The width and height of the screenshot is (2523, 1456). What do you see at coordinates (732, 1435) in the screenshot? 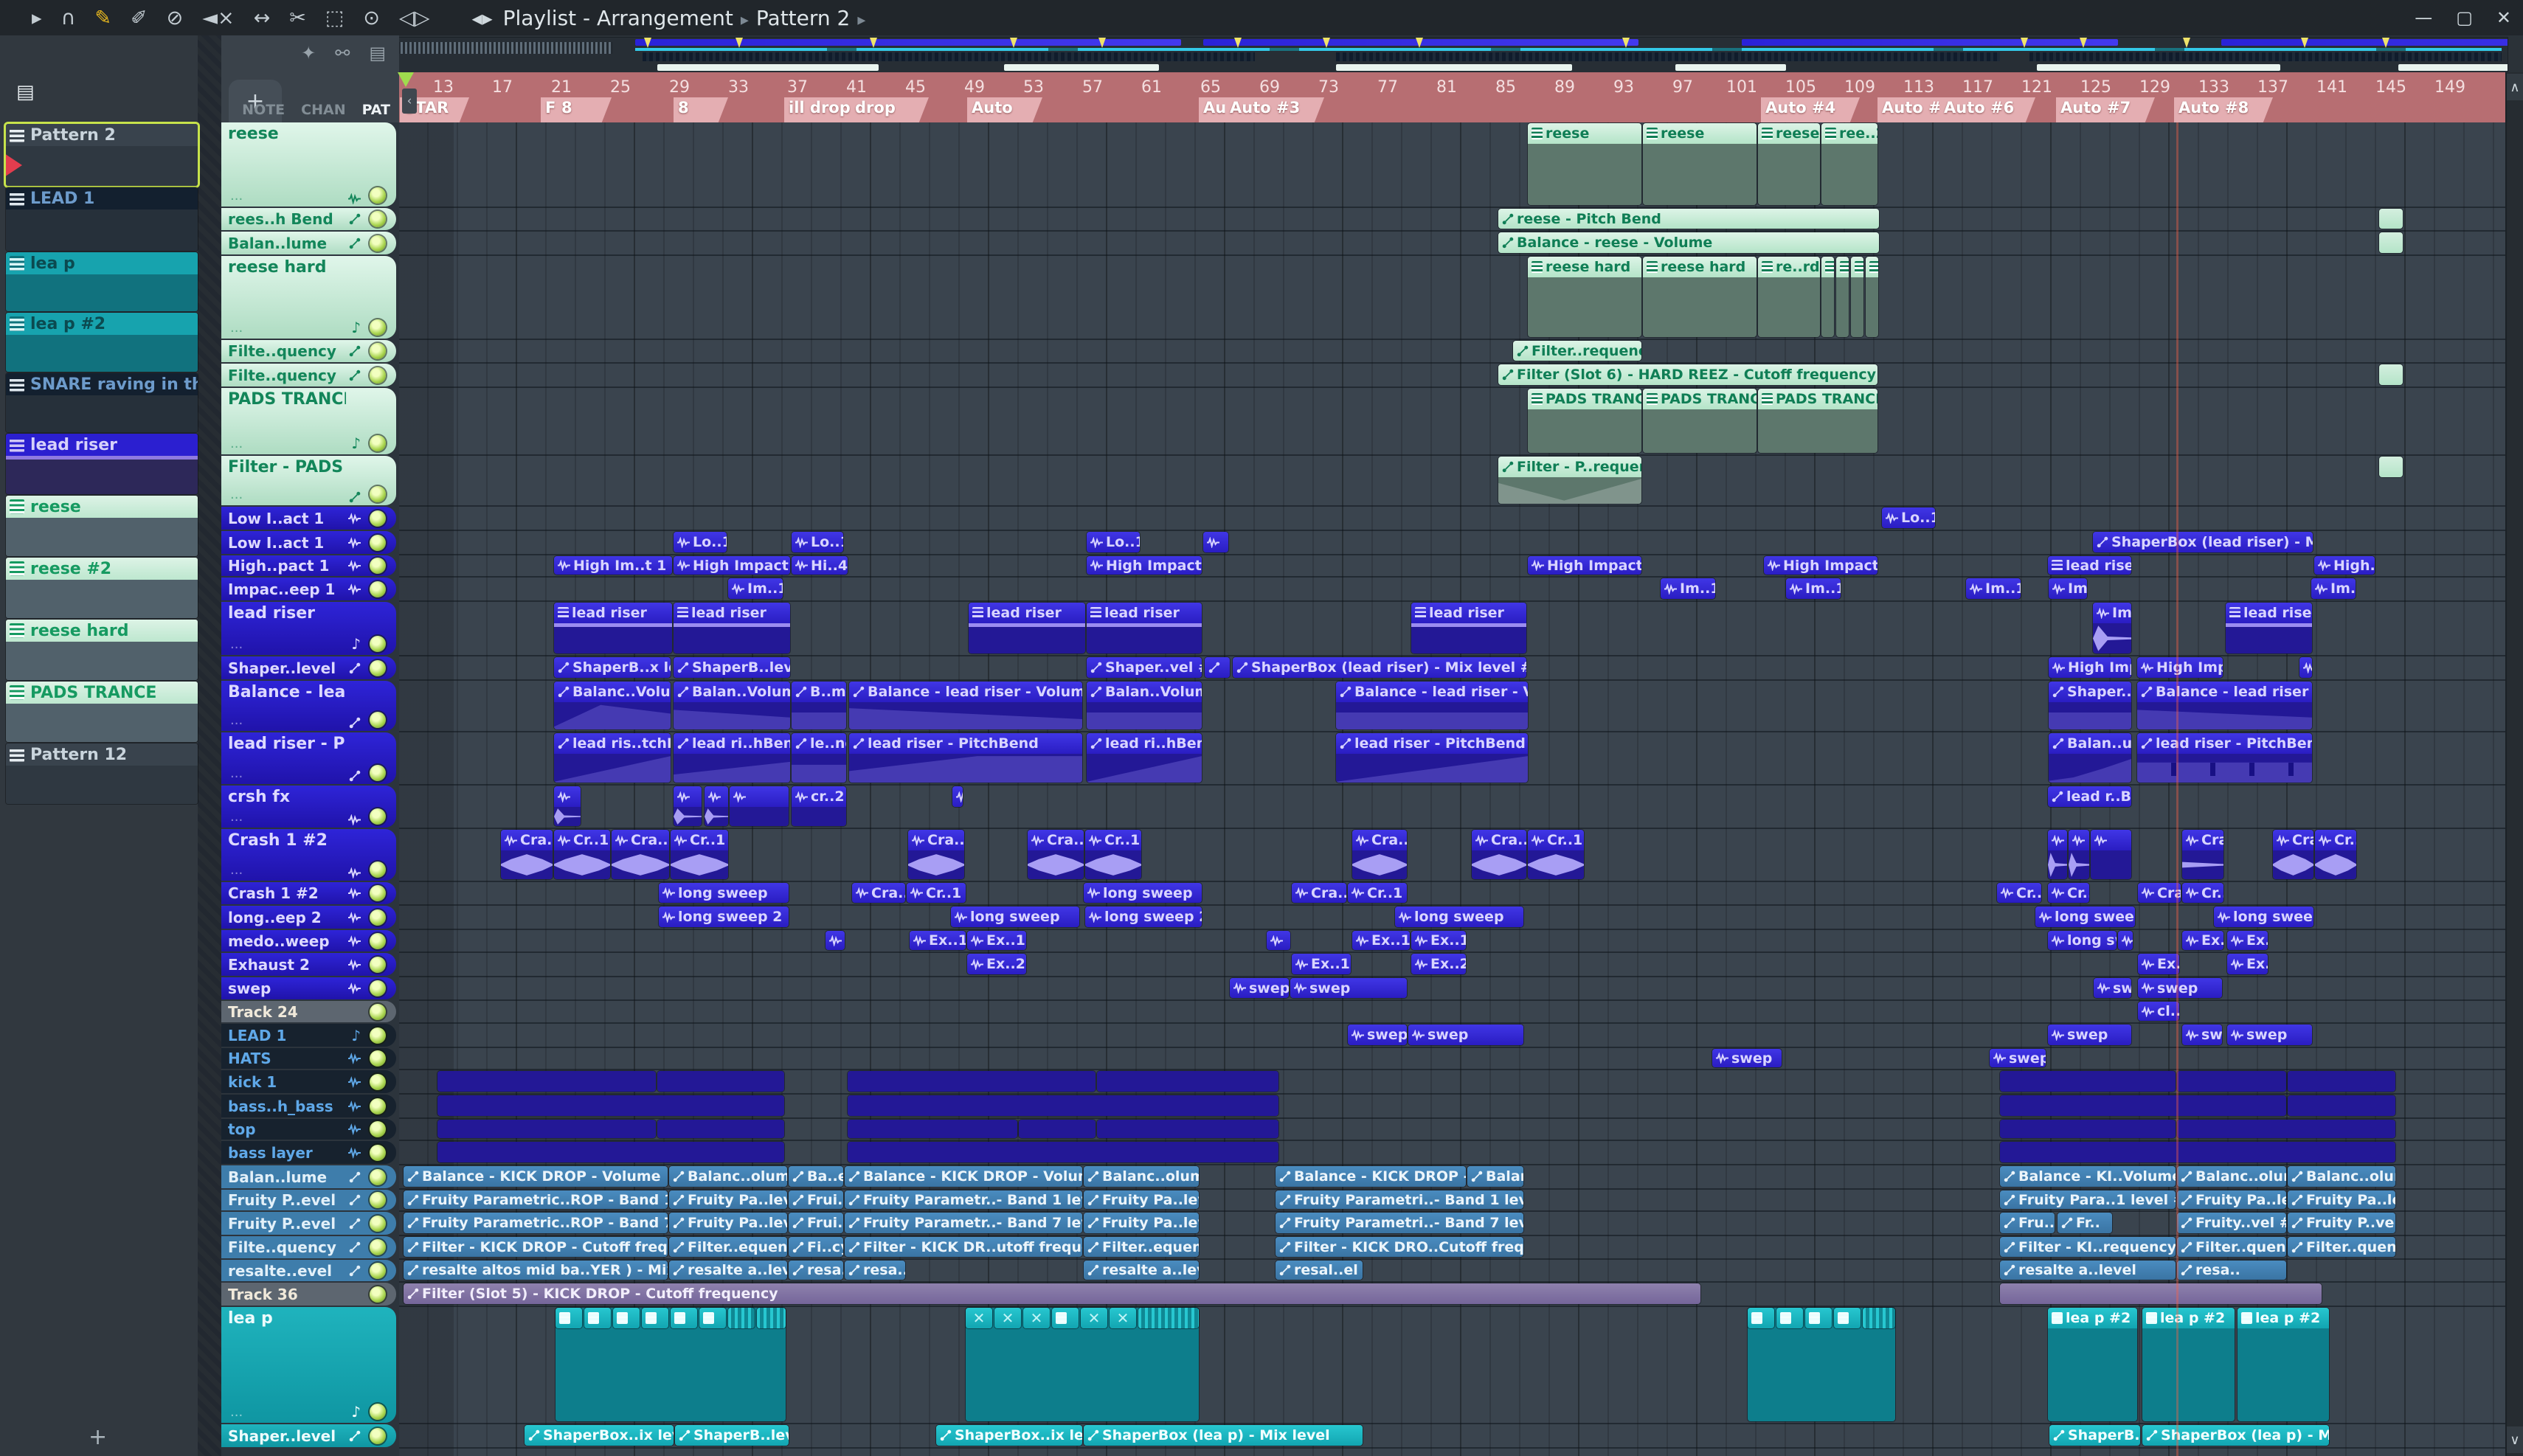
I see `automation-clip: ShaperB..level` at bounding box center [732, 1435].